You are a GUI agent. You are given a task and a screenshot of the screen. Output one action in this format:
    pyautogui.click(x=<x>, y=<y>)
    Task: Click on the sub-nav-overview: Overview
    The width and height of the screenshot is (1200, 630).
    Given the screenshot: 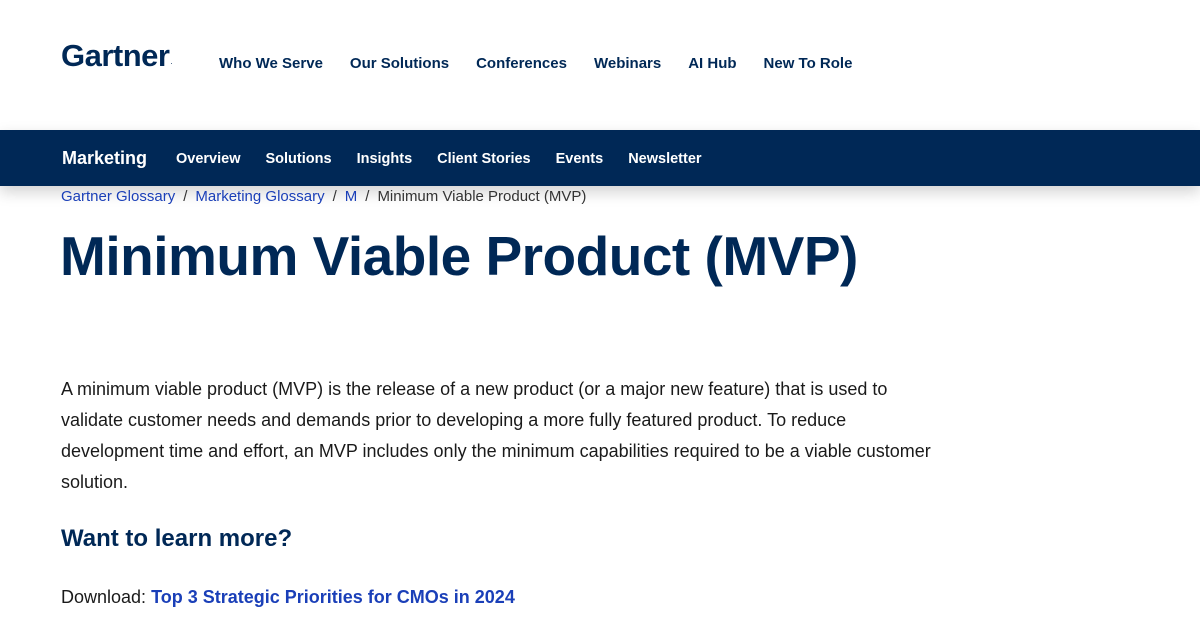 What is the action you would take?
    pyautogui.click(x=208, y=159)
    